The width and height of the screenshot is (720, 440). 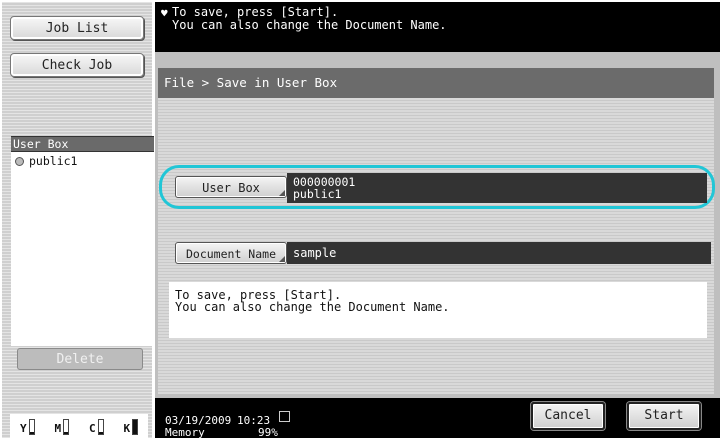 I want to click on info-line-2: You can also change the Document Name., so click(x=312, y=307).